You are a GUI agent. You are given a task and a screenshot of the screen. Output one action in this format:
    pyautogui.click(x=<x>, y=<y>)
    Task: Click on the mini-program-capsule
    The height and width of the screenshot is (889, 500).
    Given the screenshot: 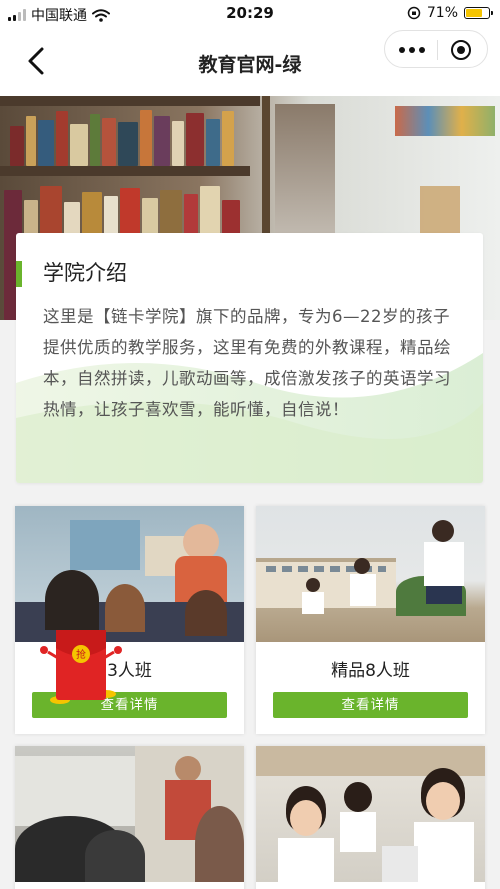 What is the action you would take?
    pyautogui.click(x=436, y=49)
    